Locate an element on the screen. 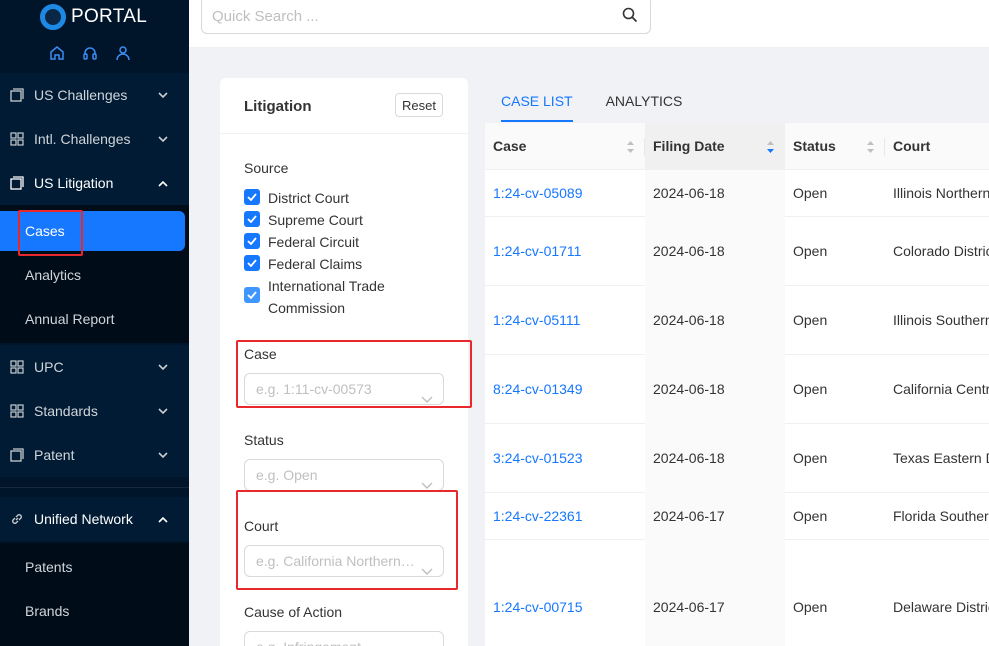 This screenshot has width=989, height=646. sidebar-item-patent: Patent is located at coordinates (94, 455).